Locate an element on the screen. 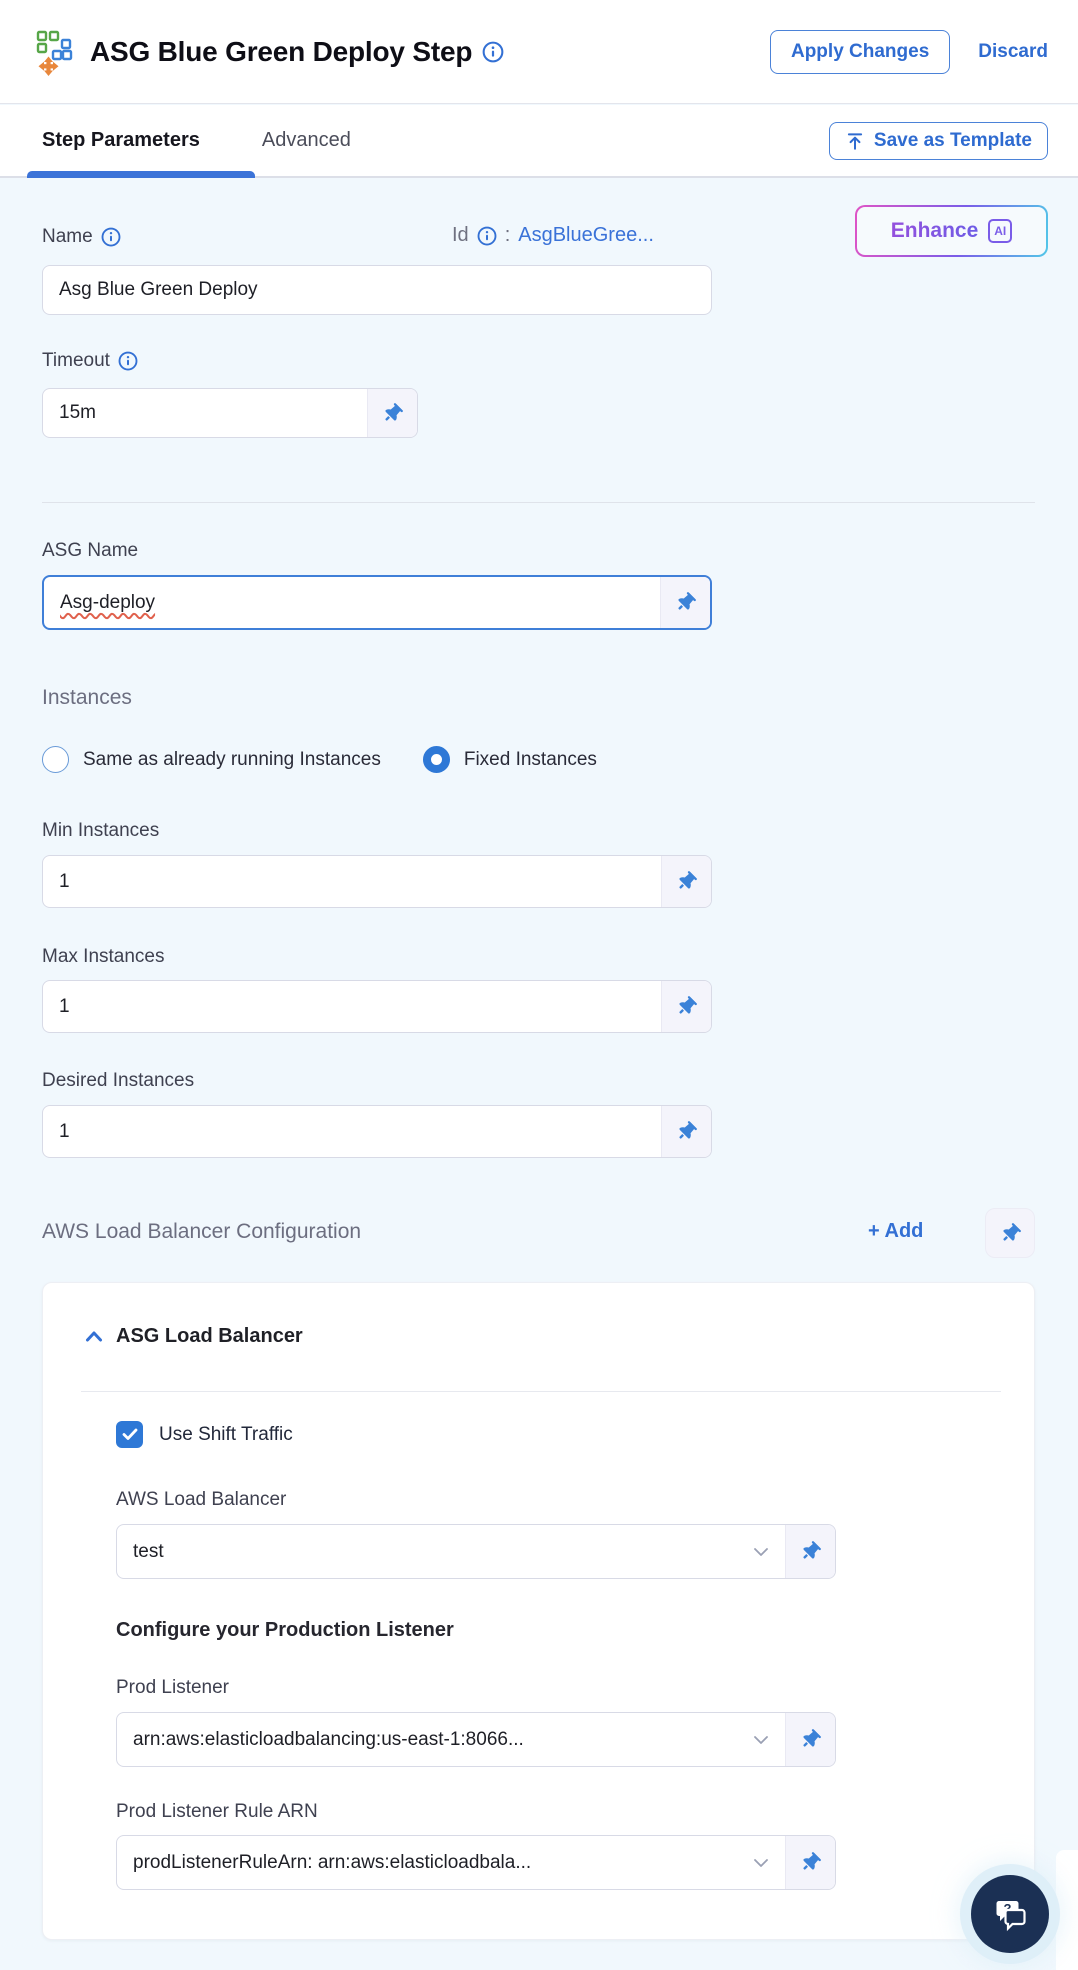 The height and width of the screenshot is (1970, 1078). aws-lb-configuration-heading: AWS Load Balancer Configuration is located at coordinates (202, 1231).